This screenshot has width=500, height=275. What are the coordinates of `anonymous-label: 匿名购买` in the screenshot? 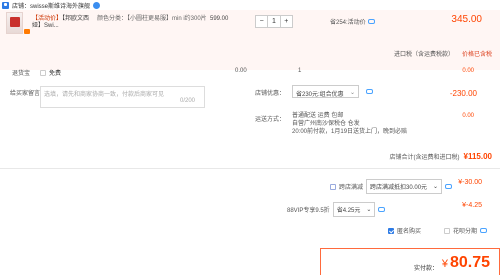 It's located at (409, 232).